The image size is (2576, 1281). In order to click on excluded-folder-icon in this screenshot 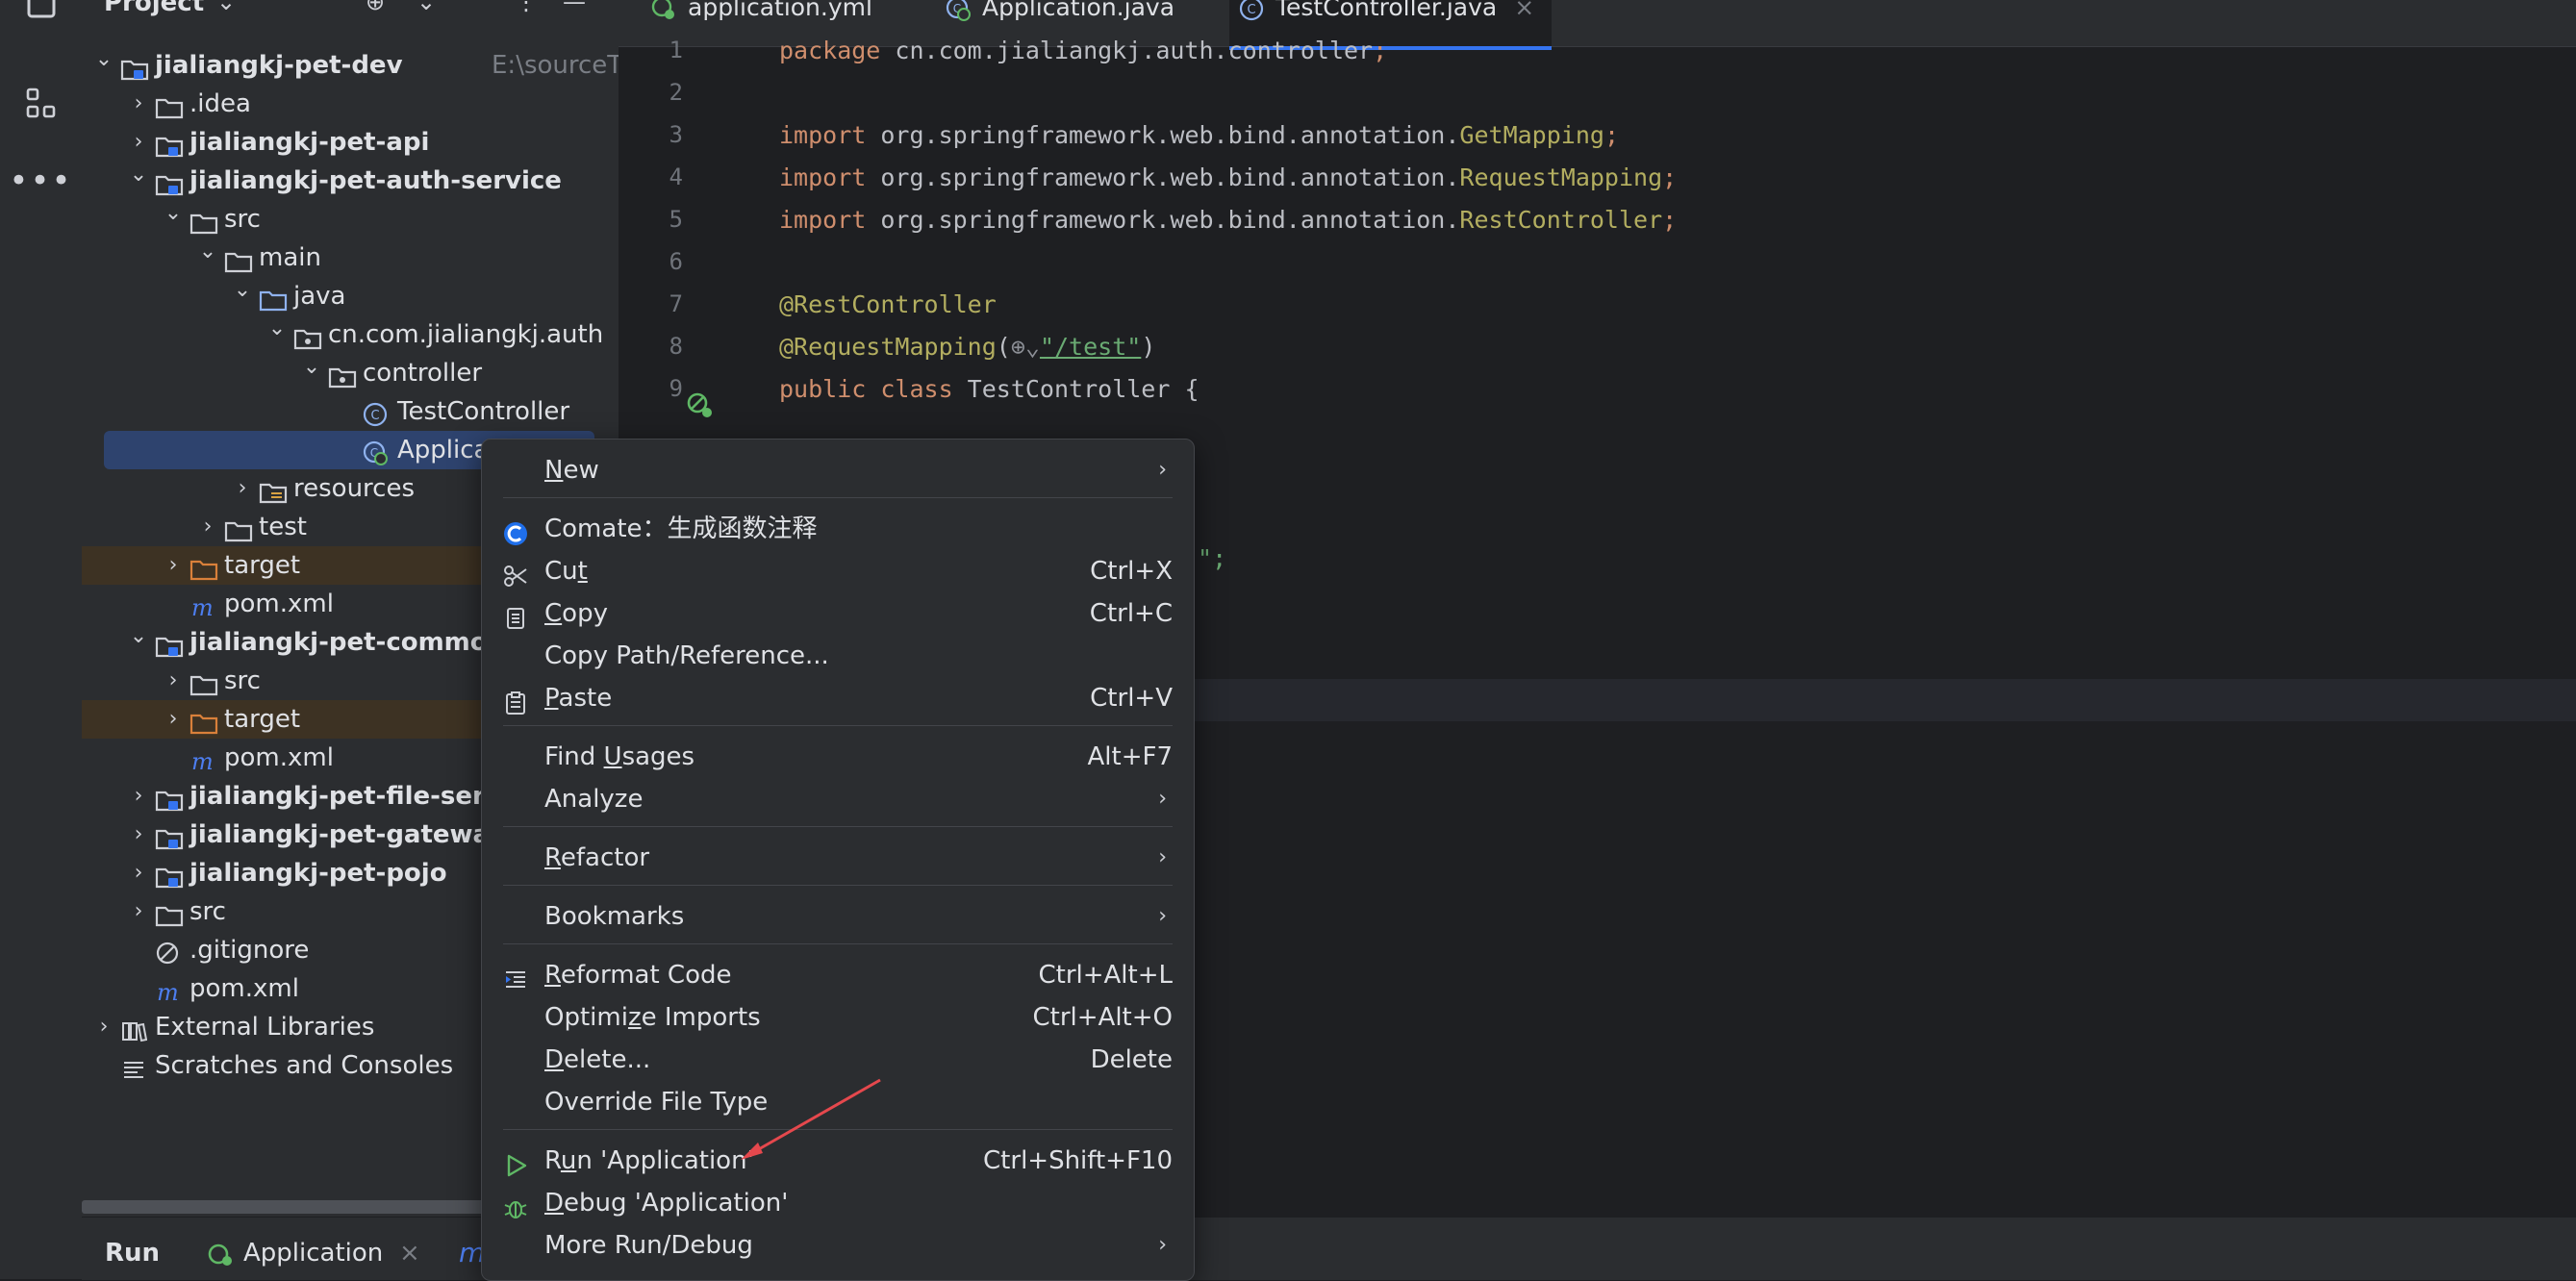, I will do `click(203, 567)`.